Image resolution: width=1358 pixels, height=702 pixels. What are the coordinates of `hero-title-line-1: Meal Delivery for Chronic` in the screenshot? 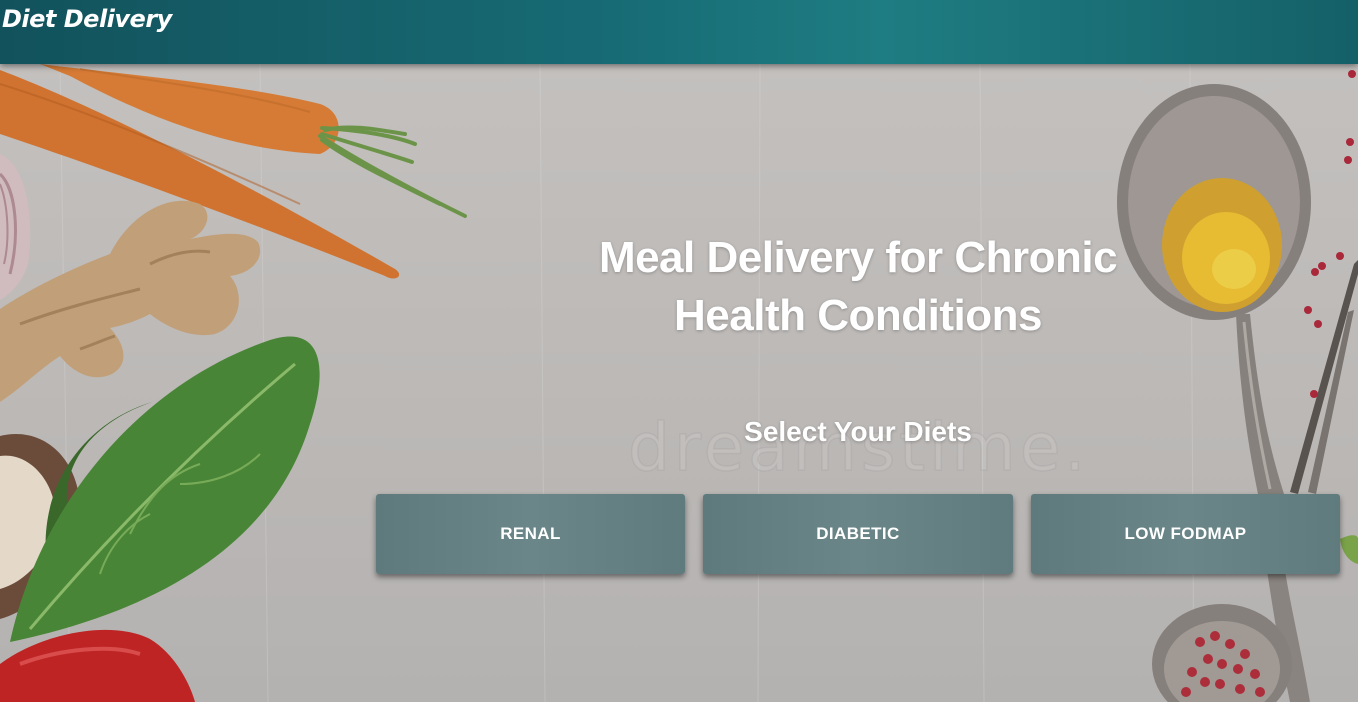 It's located at (858, 257).